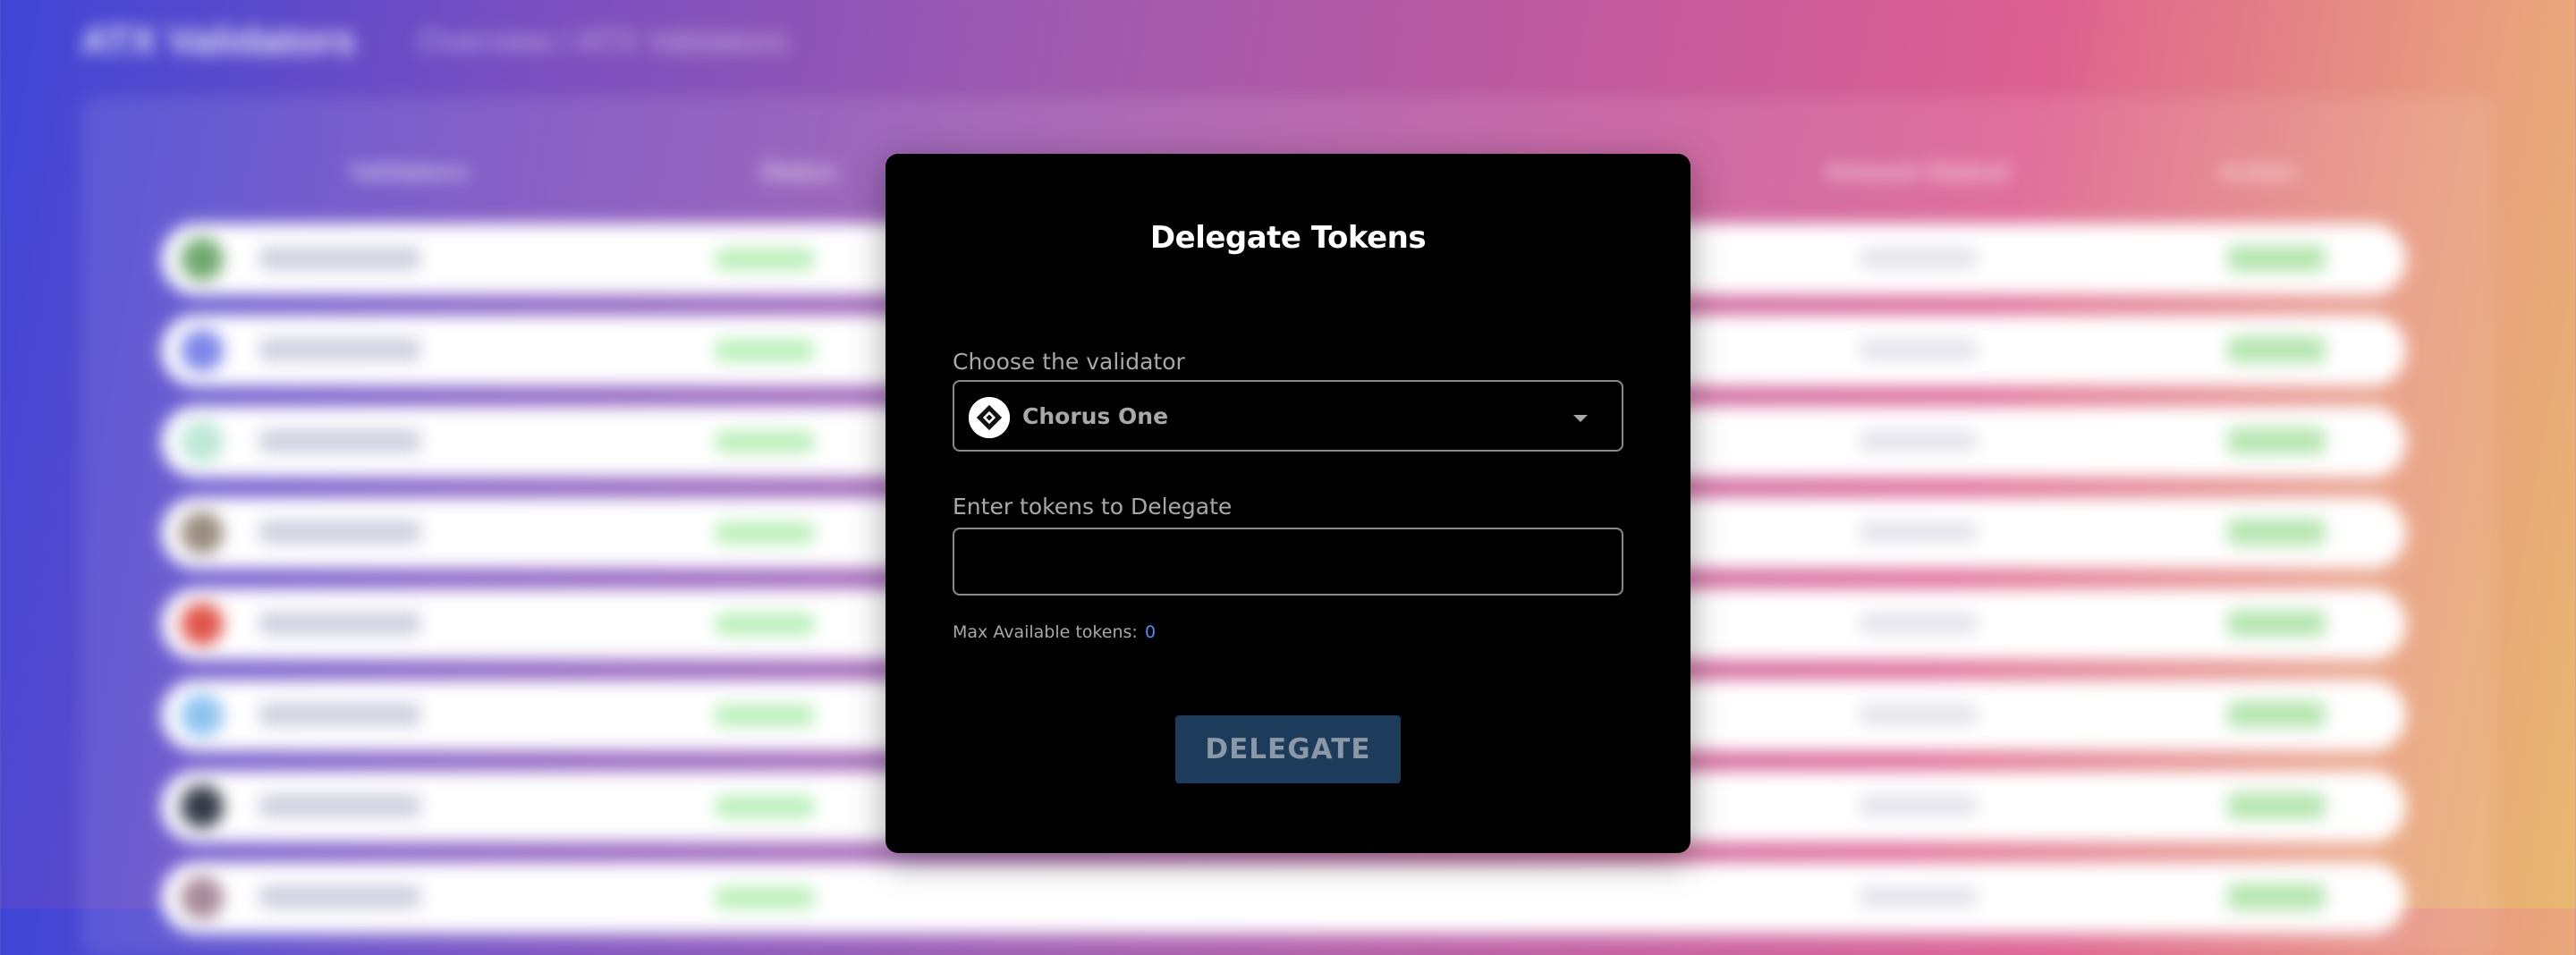 This screenshot has width=2576, height=955. Describe the element at coordinates (989, 417) in the screenshot. I see `chorus-one-logo-icon` at that location.